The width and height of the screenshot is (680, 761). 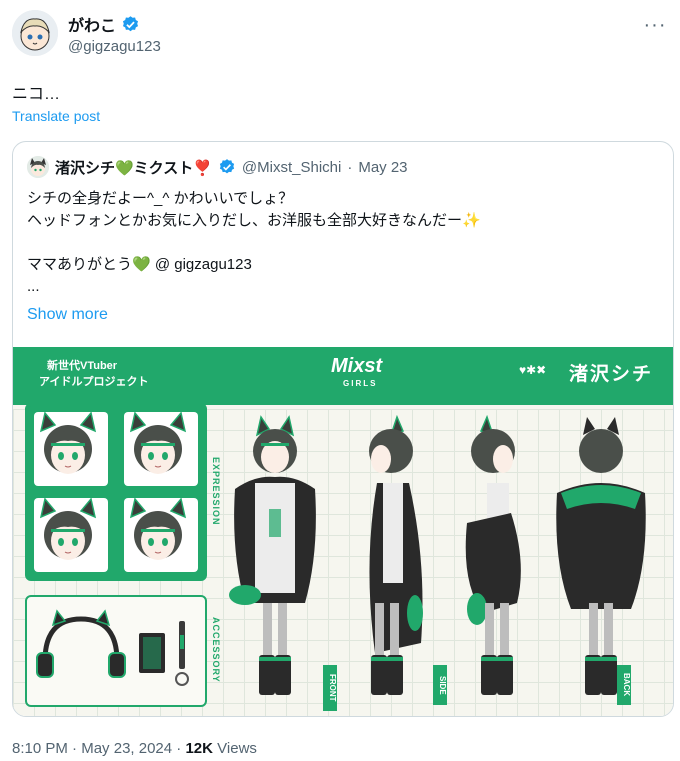 I want to click on author-avatar, so click(x=35, y=33).